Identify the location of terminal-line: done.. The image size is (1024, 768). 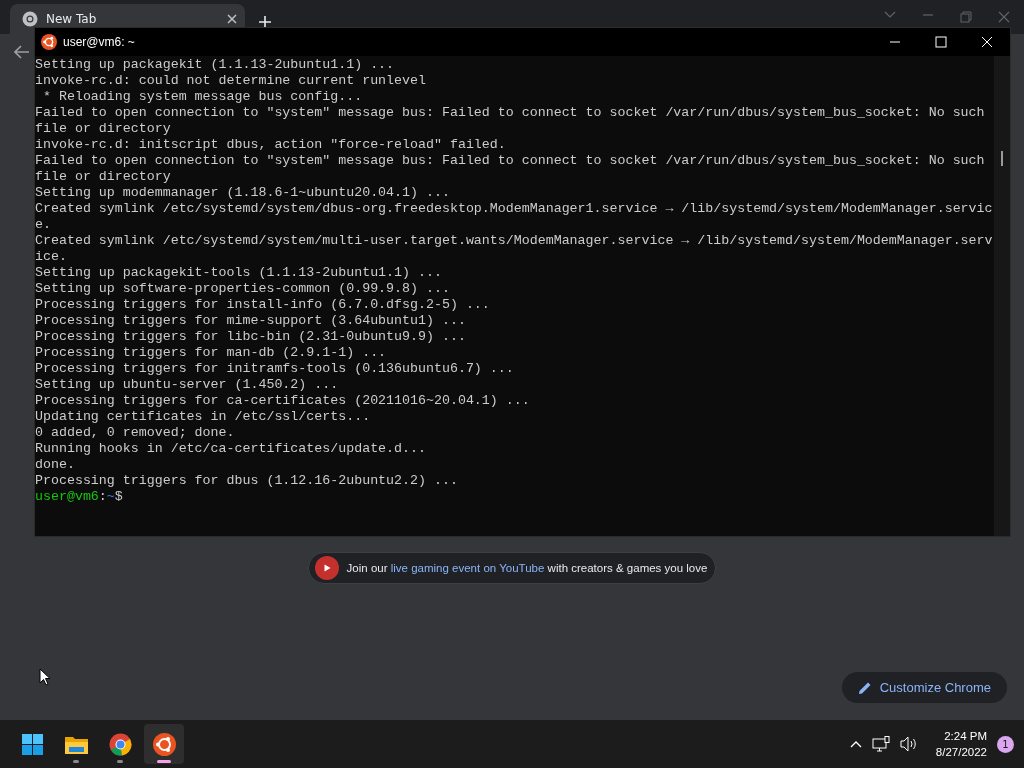
(55, 465).